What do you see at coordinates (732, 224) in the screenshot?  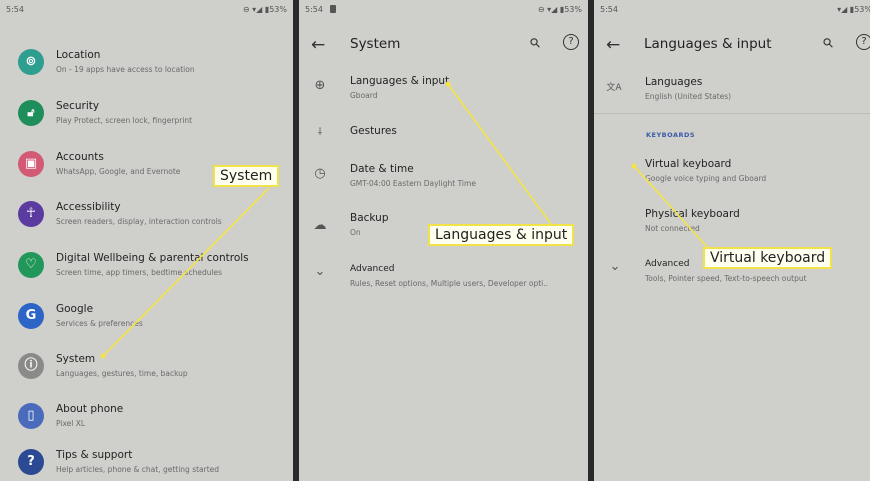 I see `physical-keyboard-item: Physical keyboard Not connected` at bounding box center [732, 224].